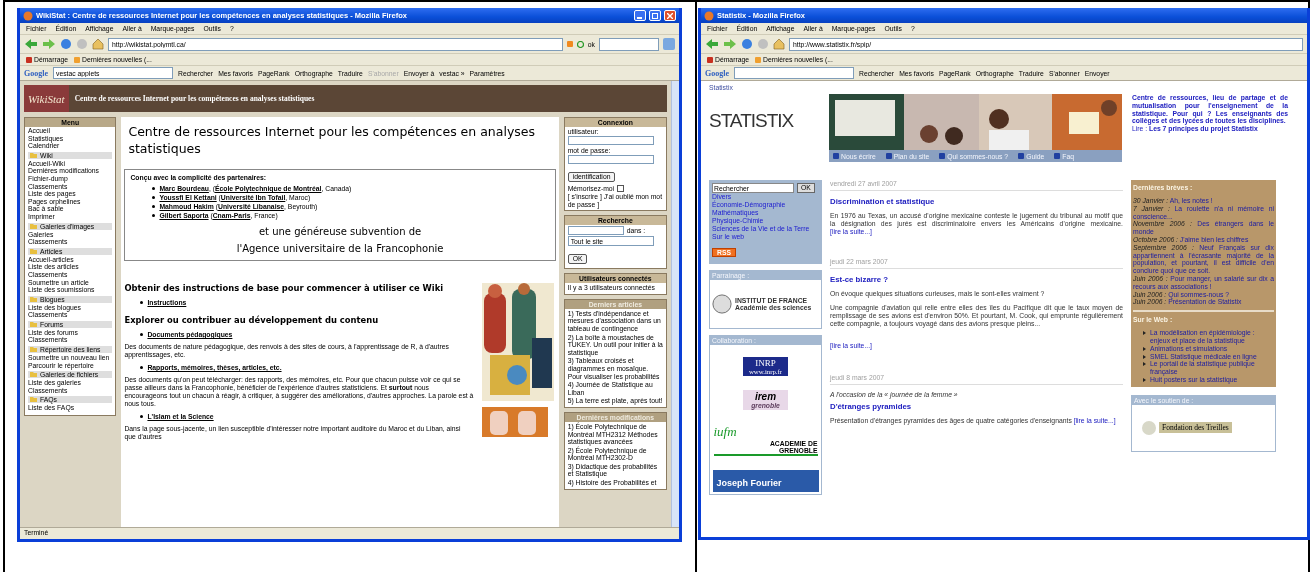 The height and width of the screenshot is (572, 1312). I want to click on site-logo: WikiStat, so click(46, 98).